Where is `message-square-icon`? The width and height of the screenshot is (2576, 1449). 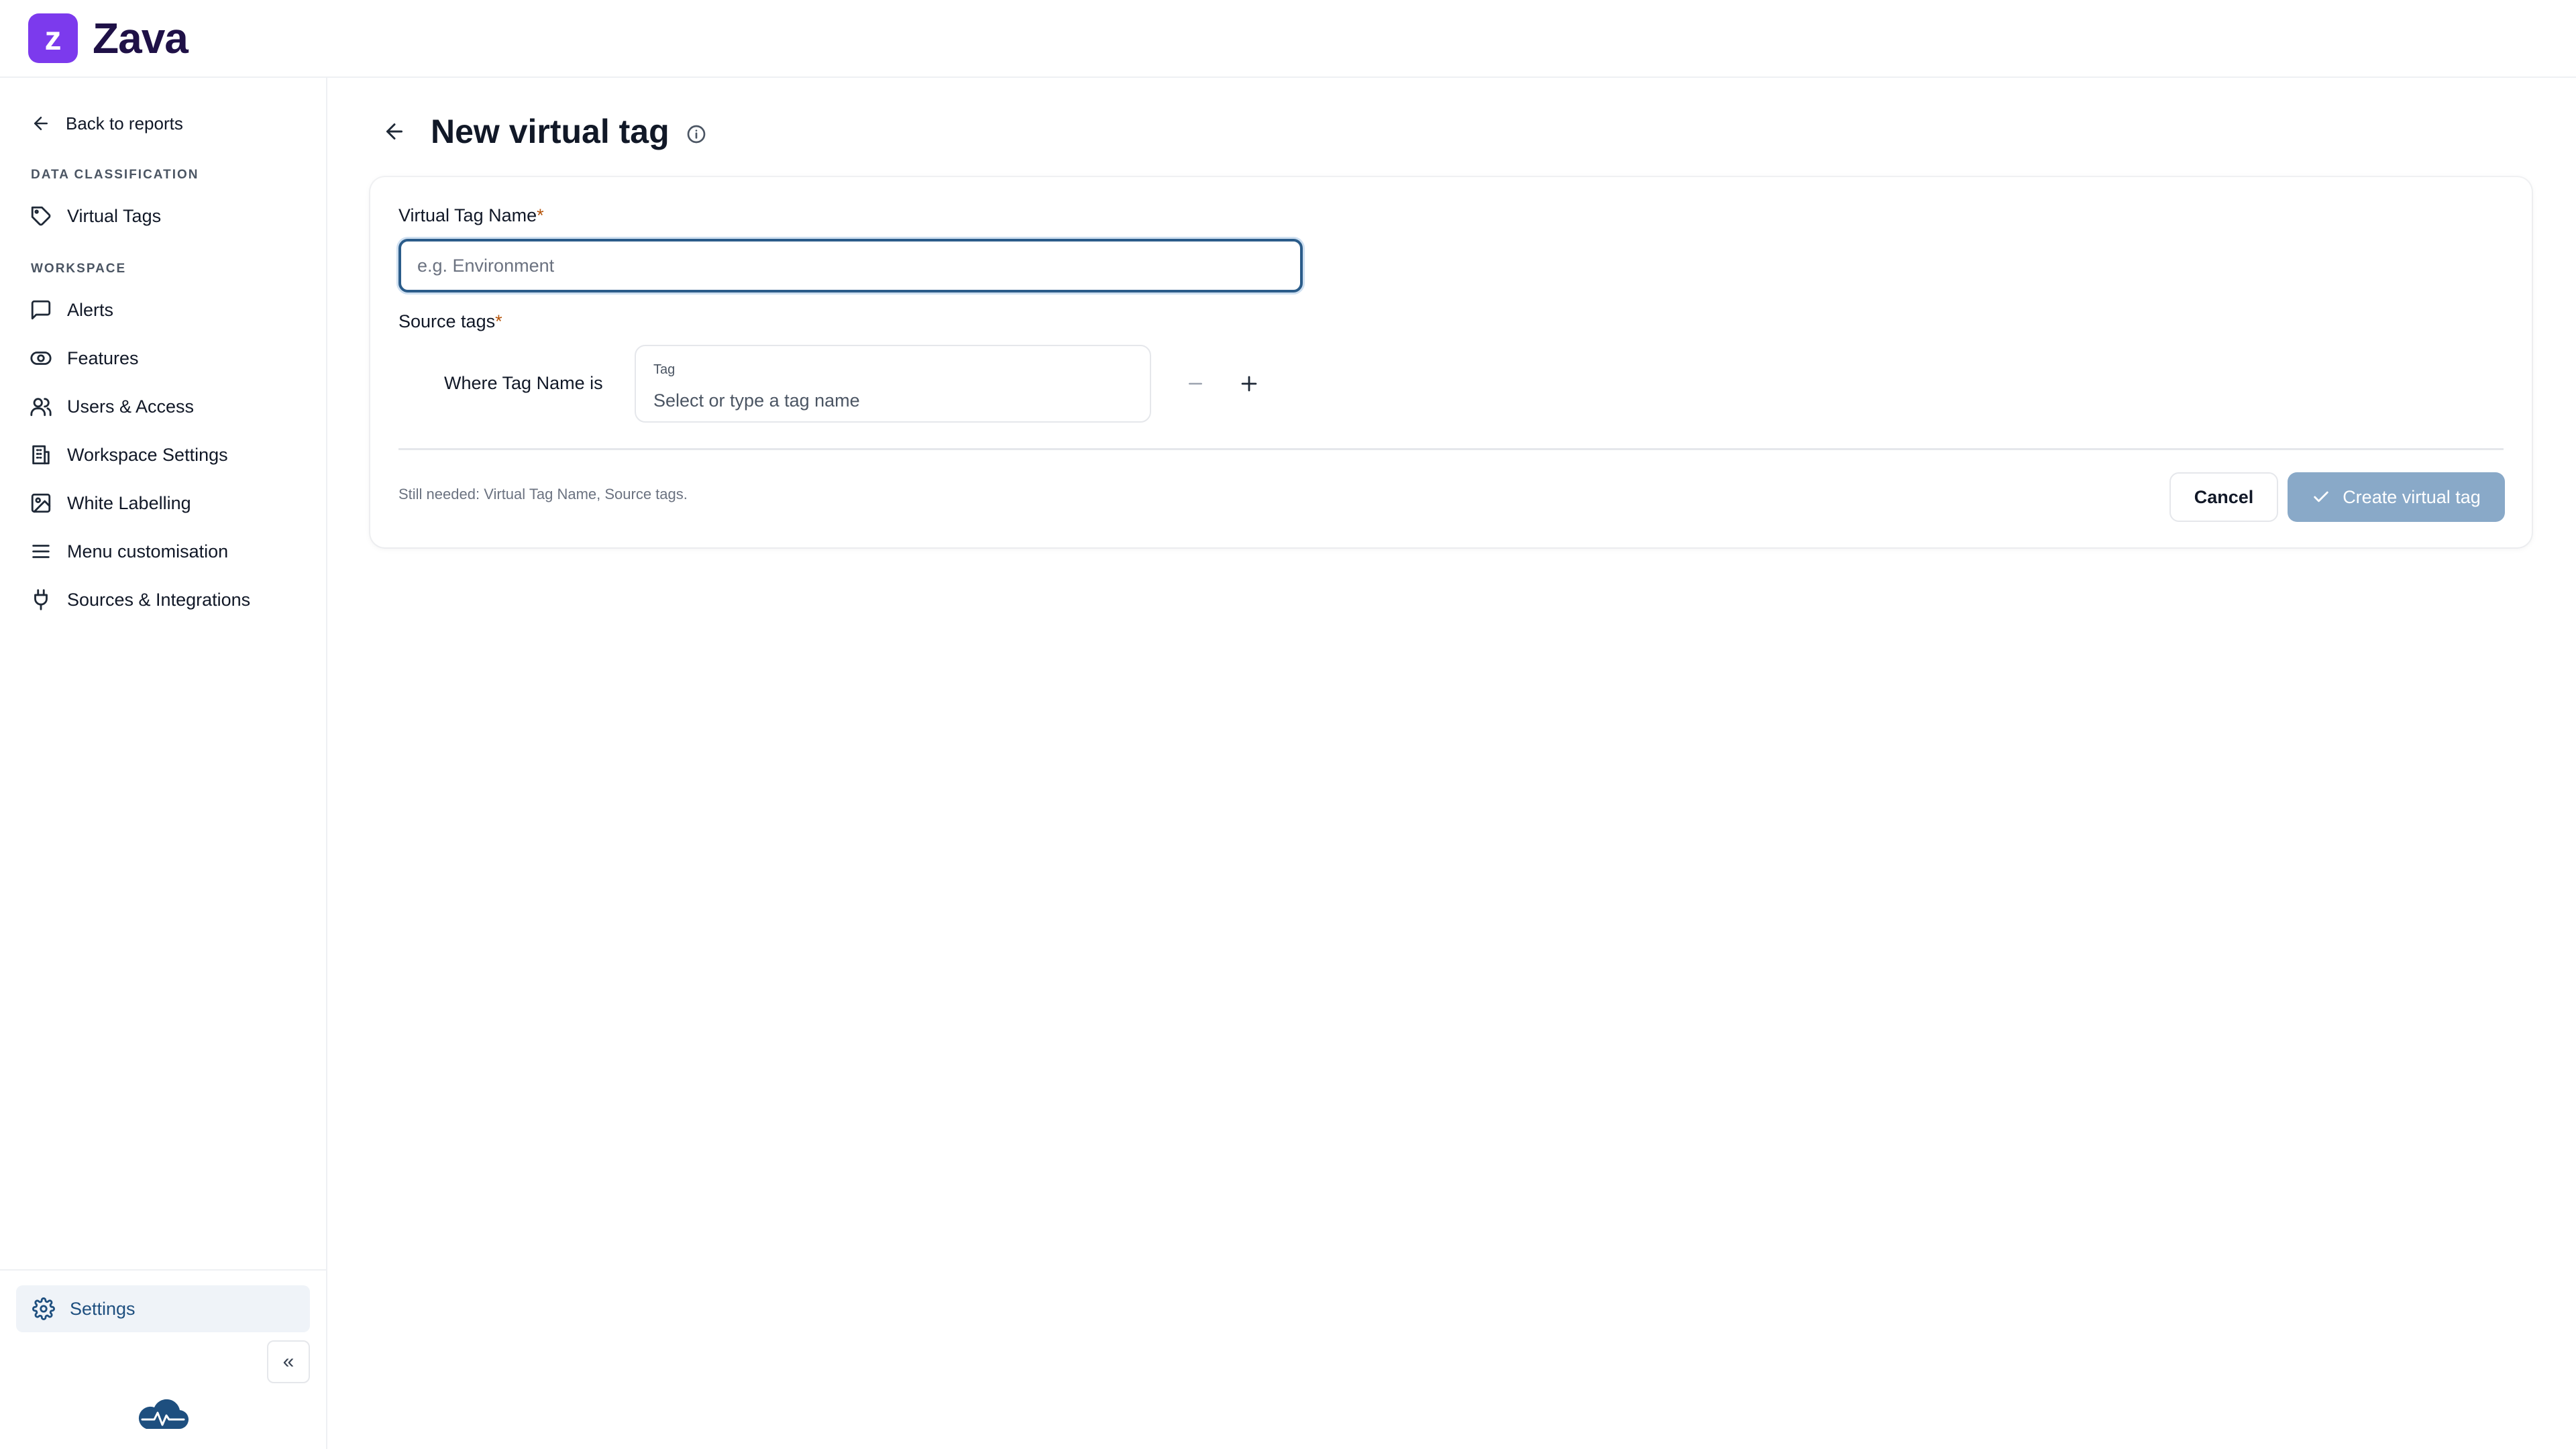
message-square-icon is located at coordinates (41, 310).